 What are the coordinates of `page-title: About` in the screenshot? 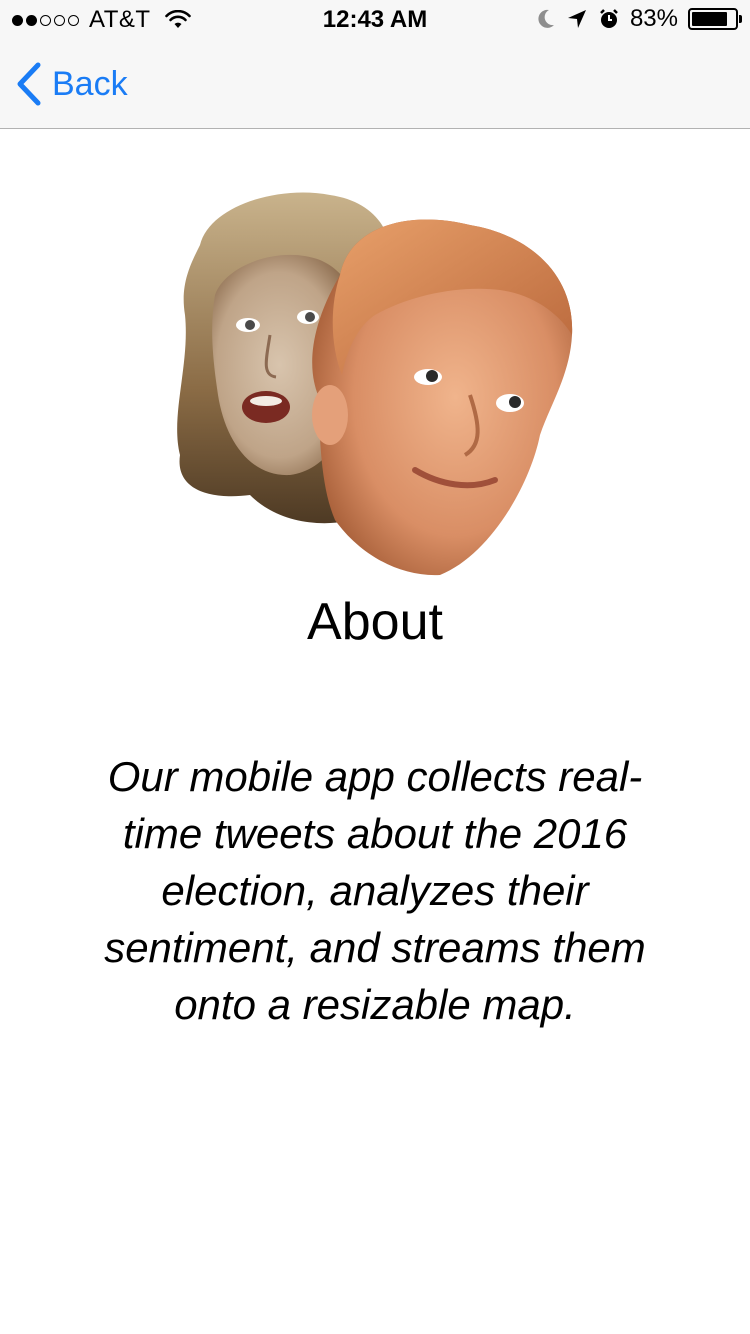 It's located at (375, 622).